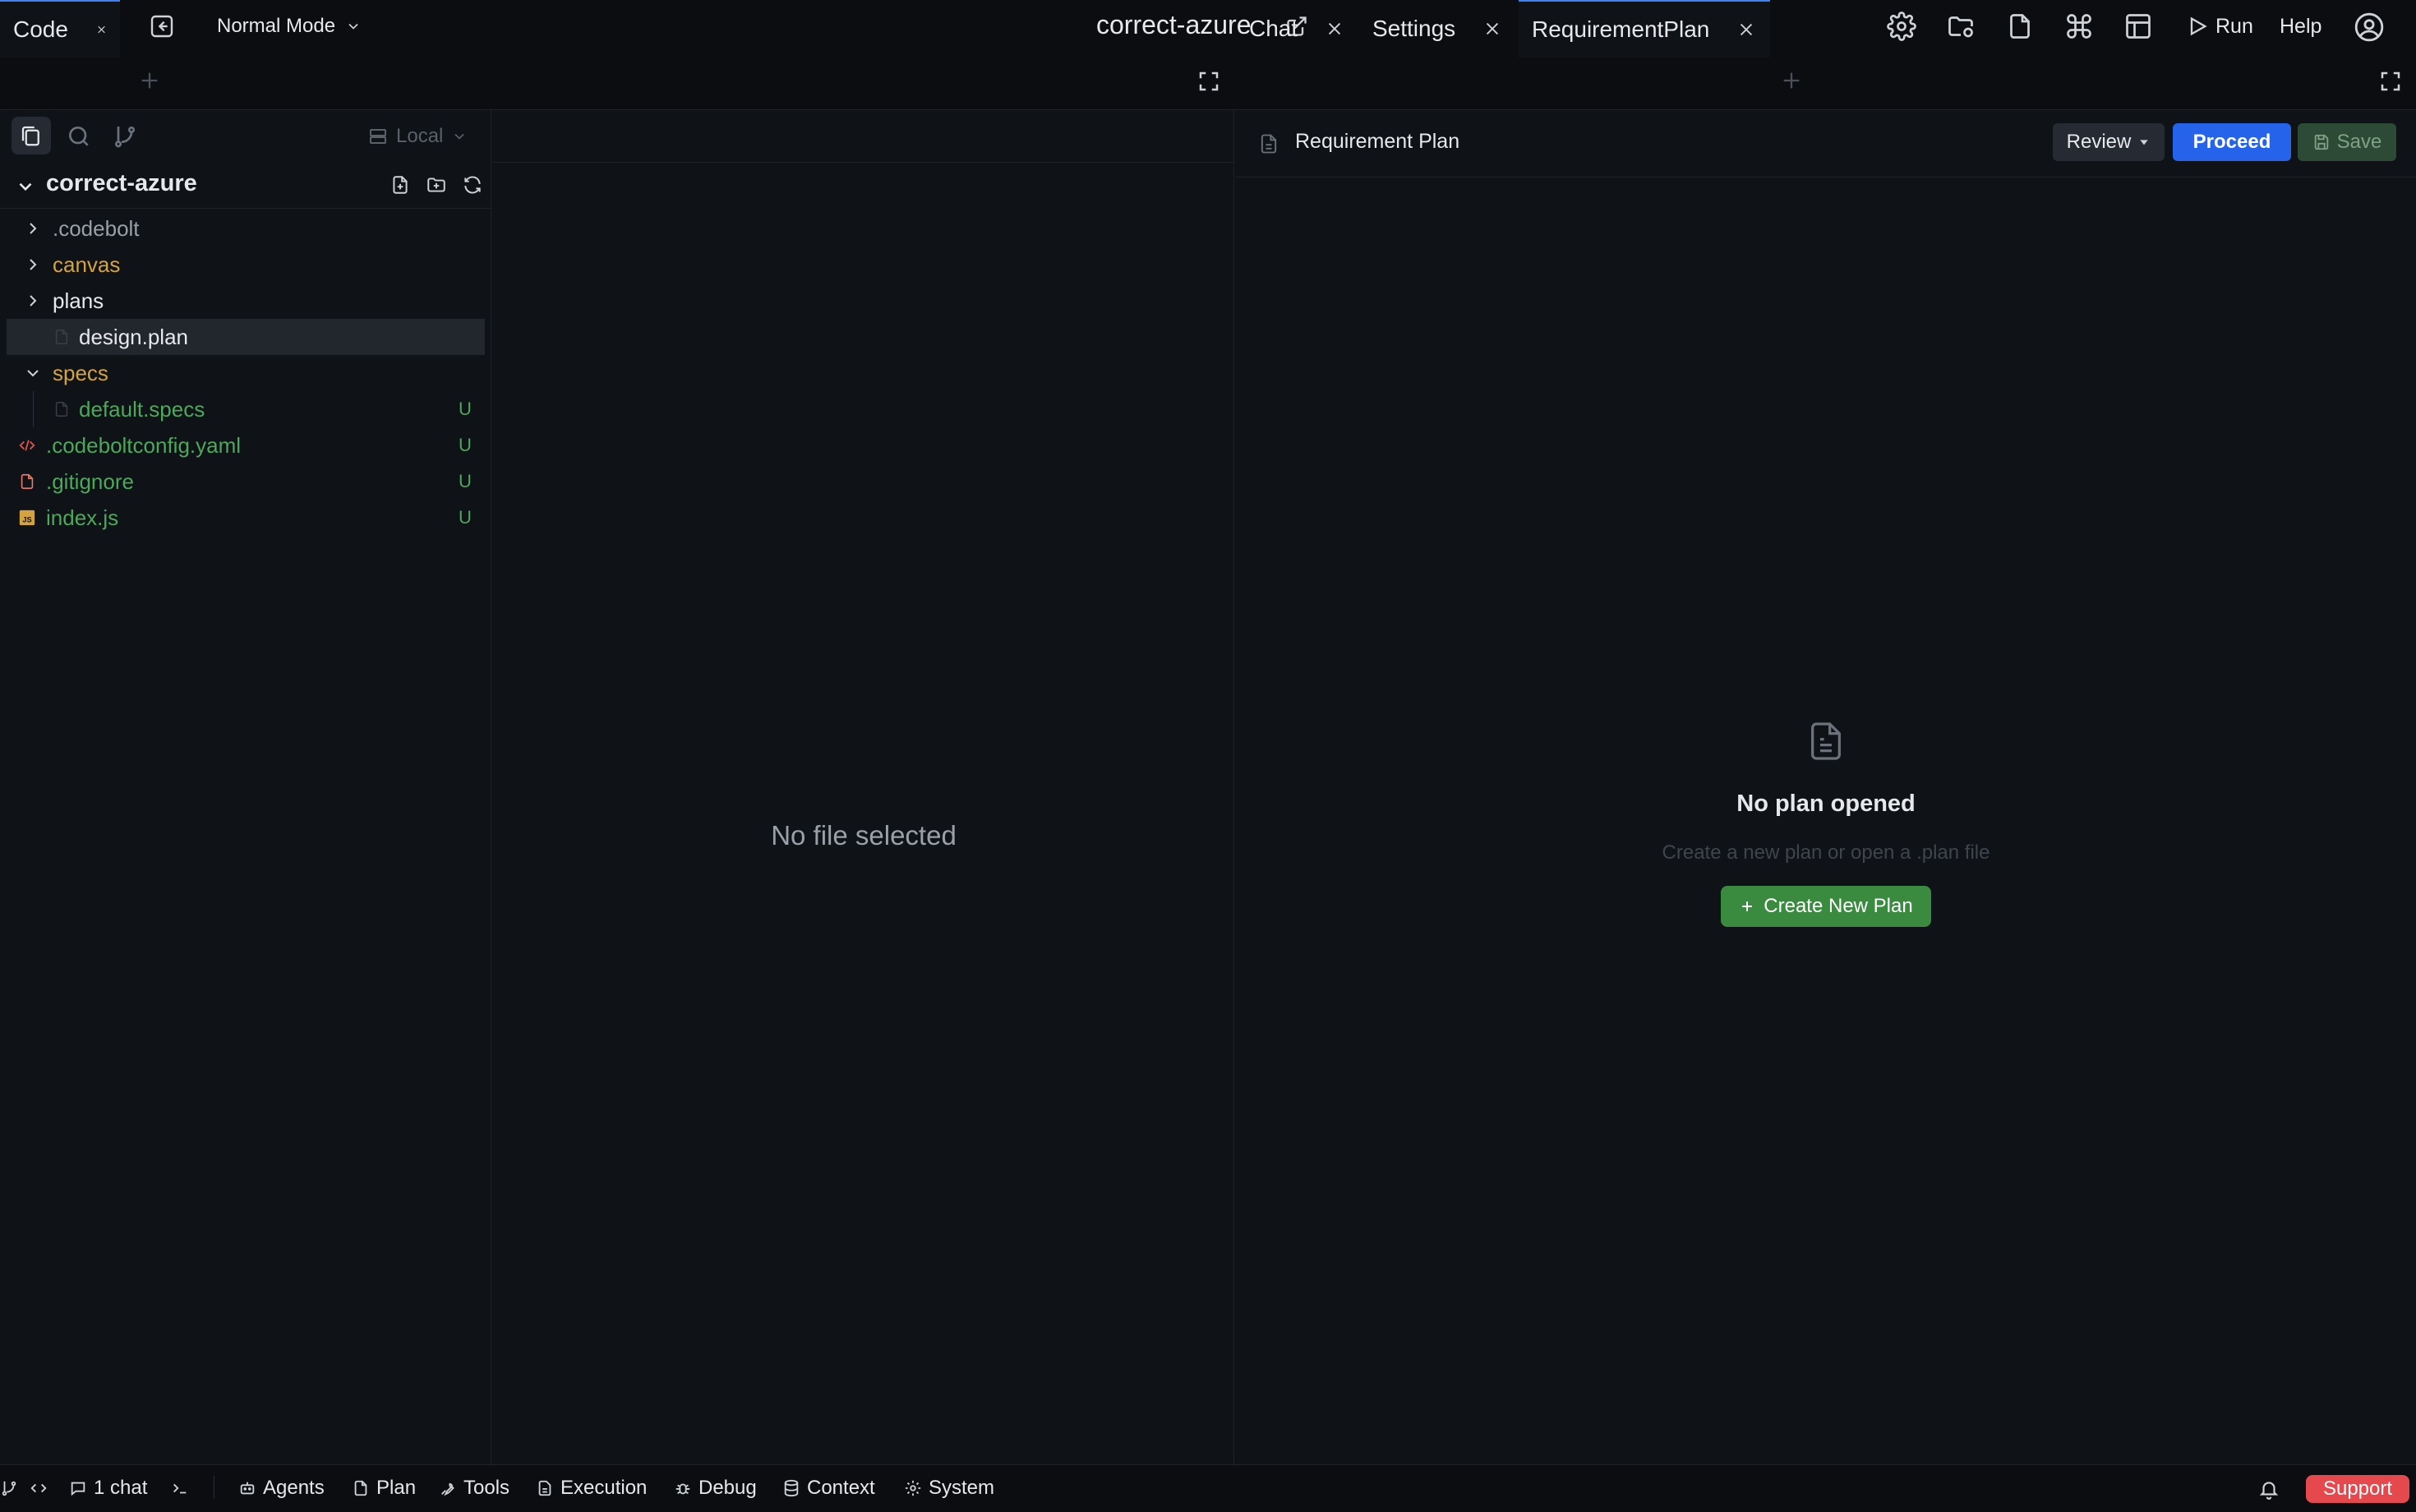 This screenshot has width=2416, height=1512. I want to click on tab-label: RequirementPlan, so click(1621, 29).